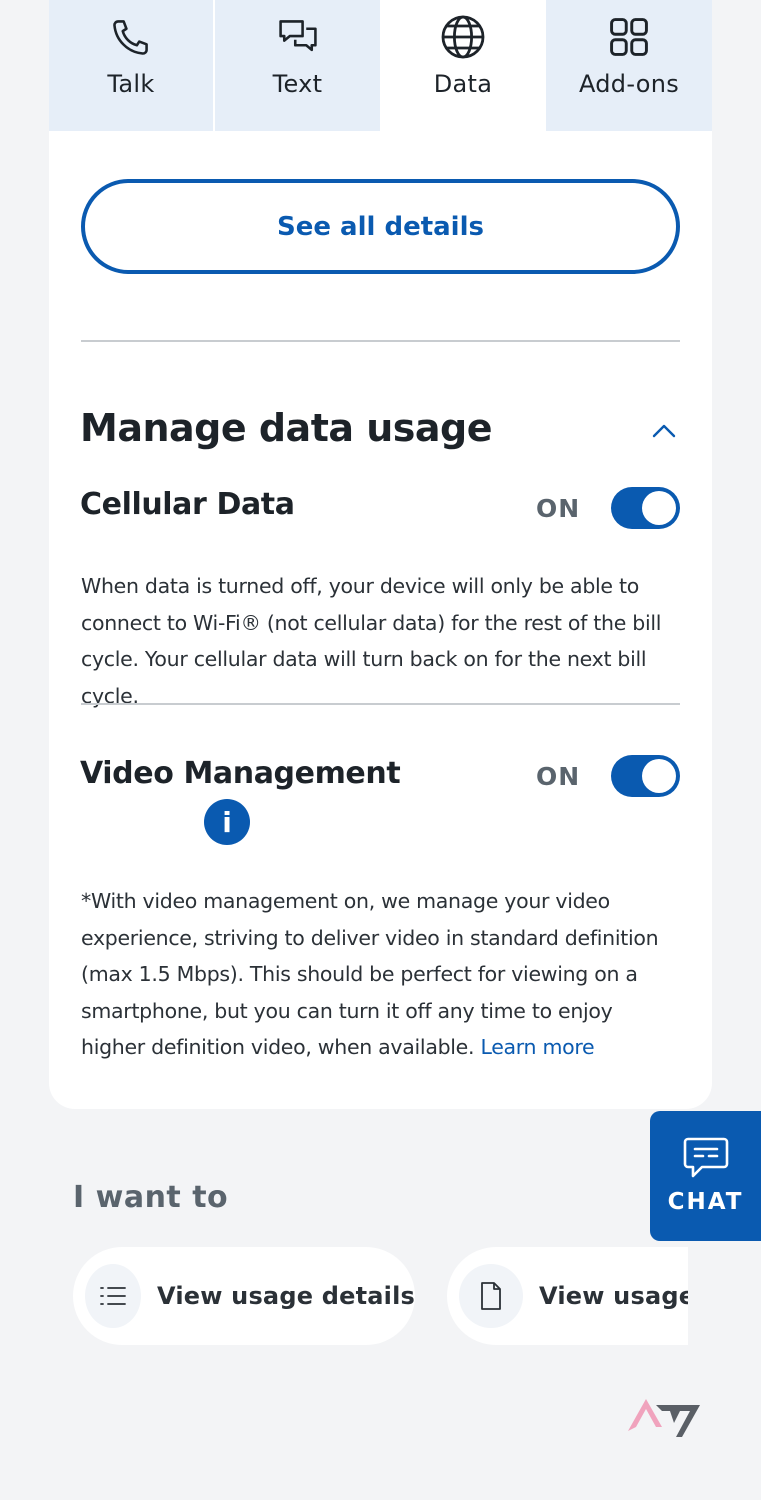 Image resolution: width=761 pixels, height=1500 pixels. What do you see at coordinates (664, 430) in the screenshot?
I see `chevron-up-icon` at bounding box center [664, 430].